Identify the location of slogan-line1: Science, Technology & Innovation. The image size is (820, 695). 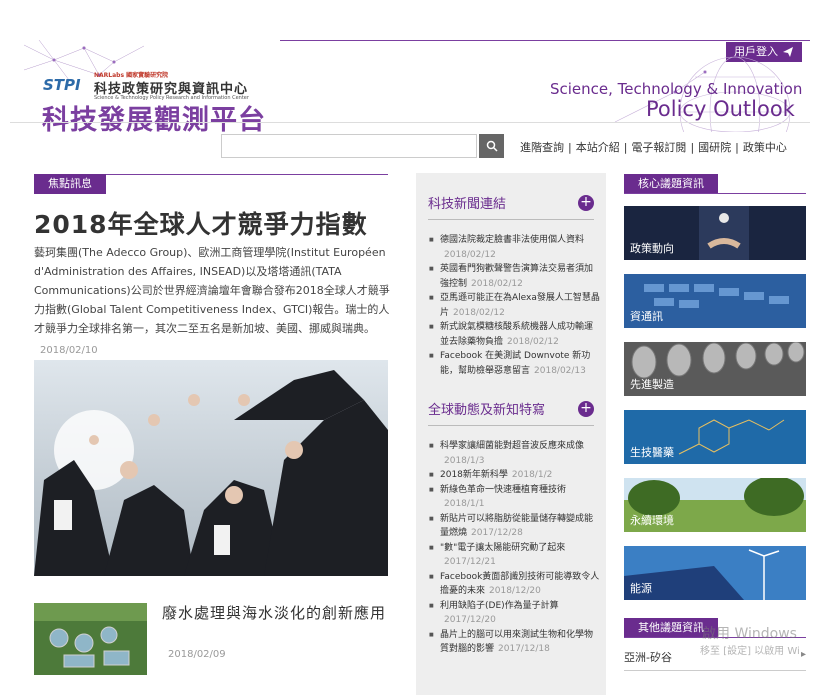
(676, 89).